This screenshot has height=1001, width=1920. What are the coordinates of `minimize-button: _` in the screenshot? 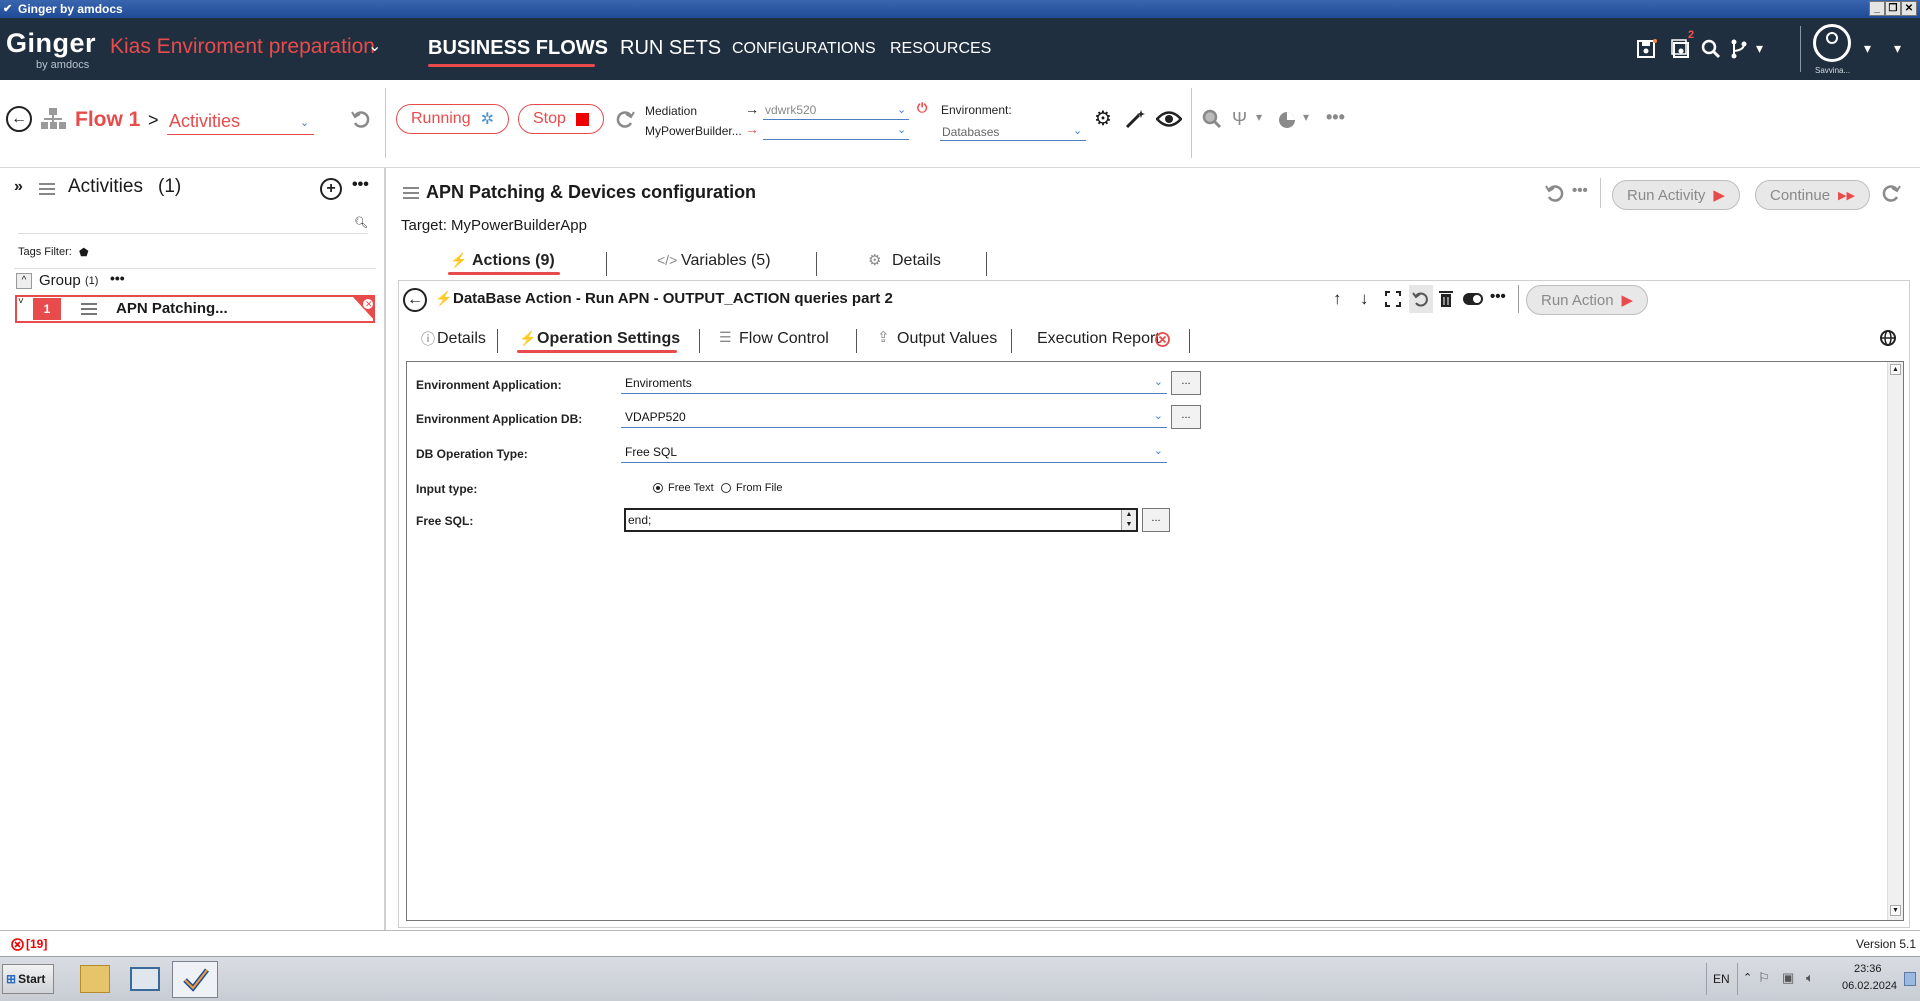 It's located at (1877, 8).